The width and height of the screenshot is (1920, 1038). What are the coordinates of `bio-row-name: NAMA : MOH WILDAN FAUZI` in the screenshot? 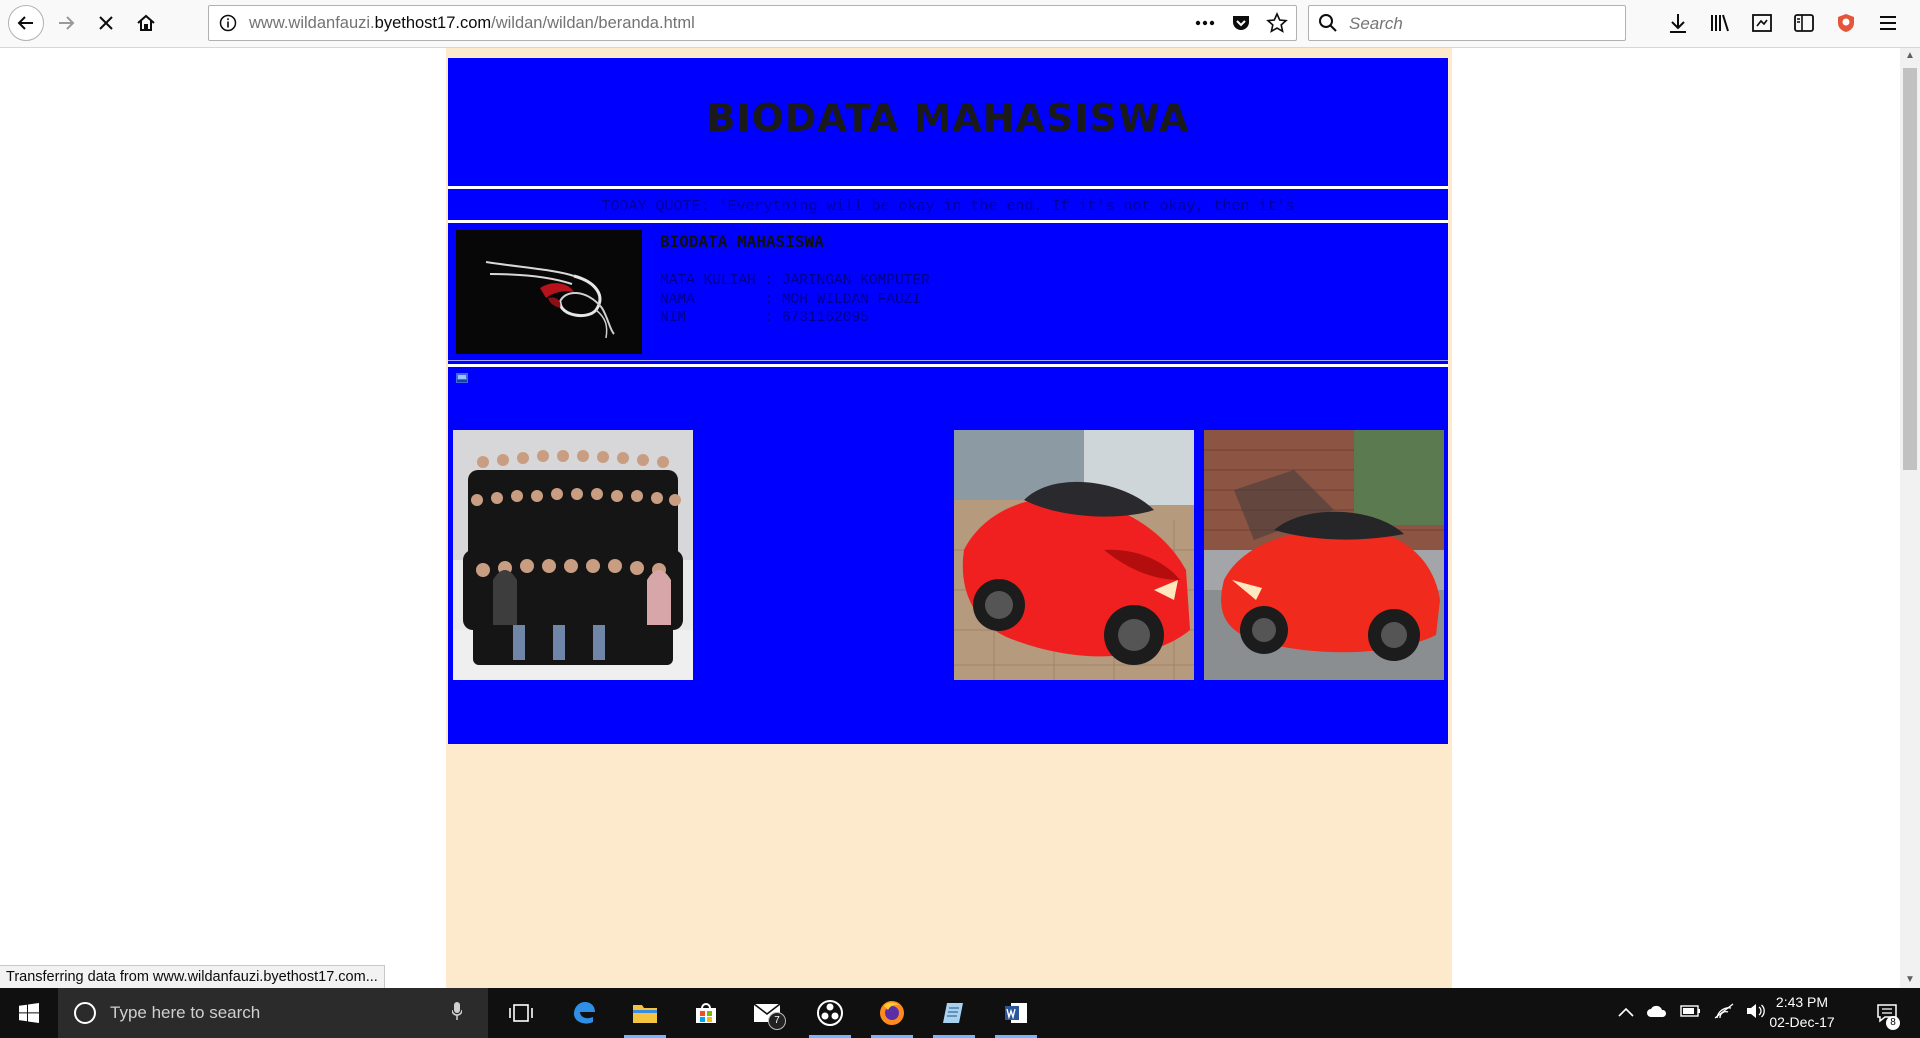 It's located at (795, 300).